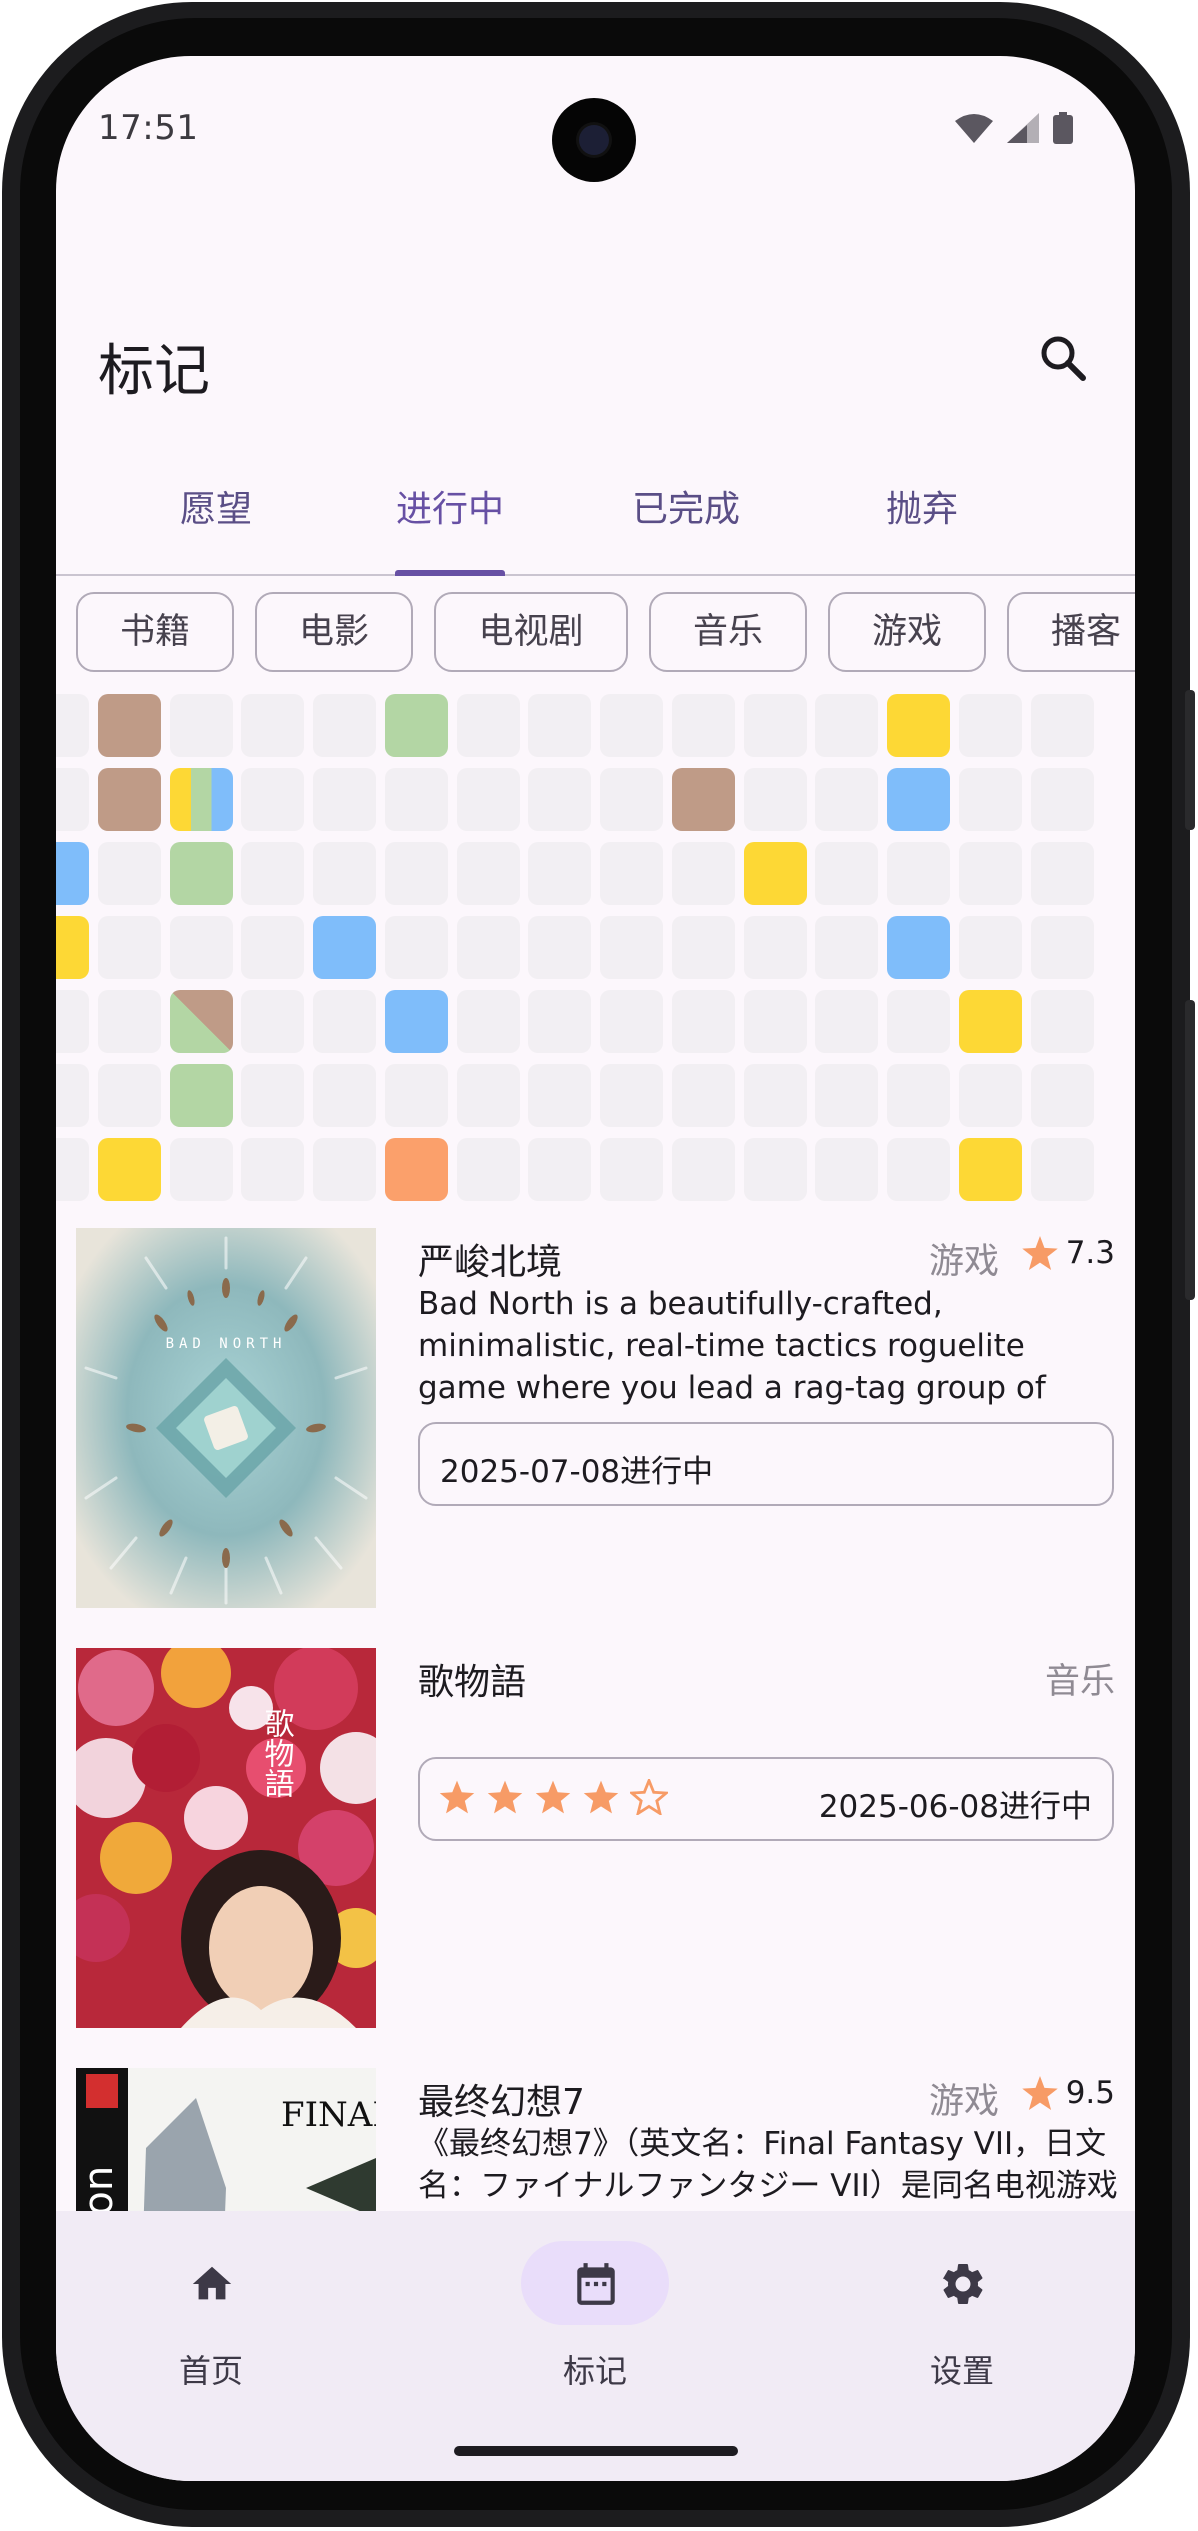 The width and height of the screenshot is (1198, 2531). What do you see at coordinates (596, 2451) in the screenshot?
I see `gesture-bar` at bounding box center [596, 2451].